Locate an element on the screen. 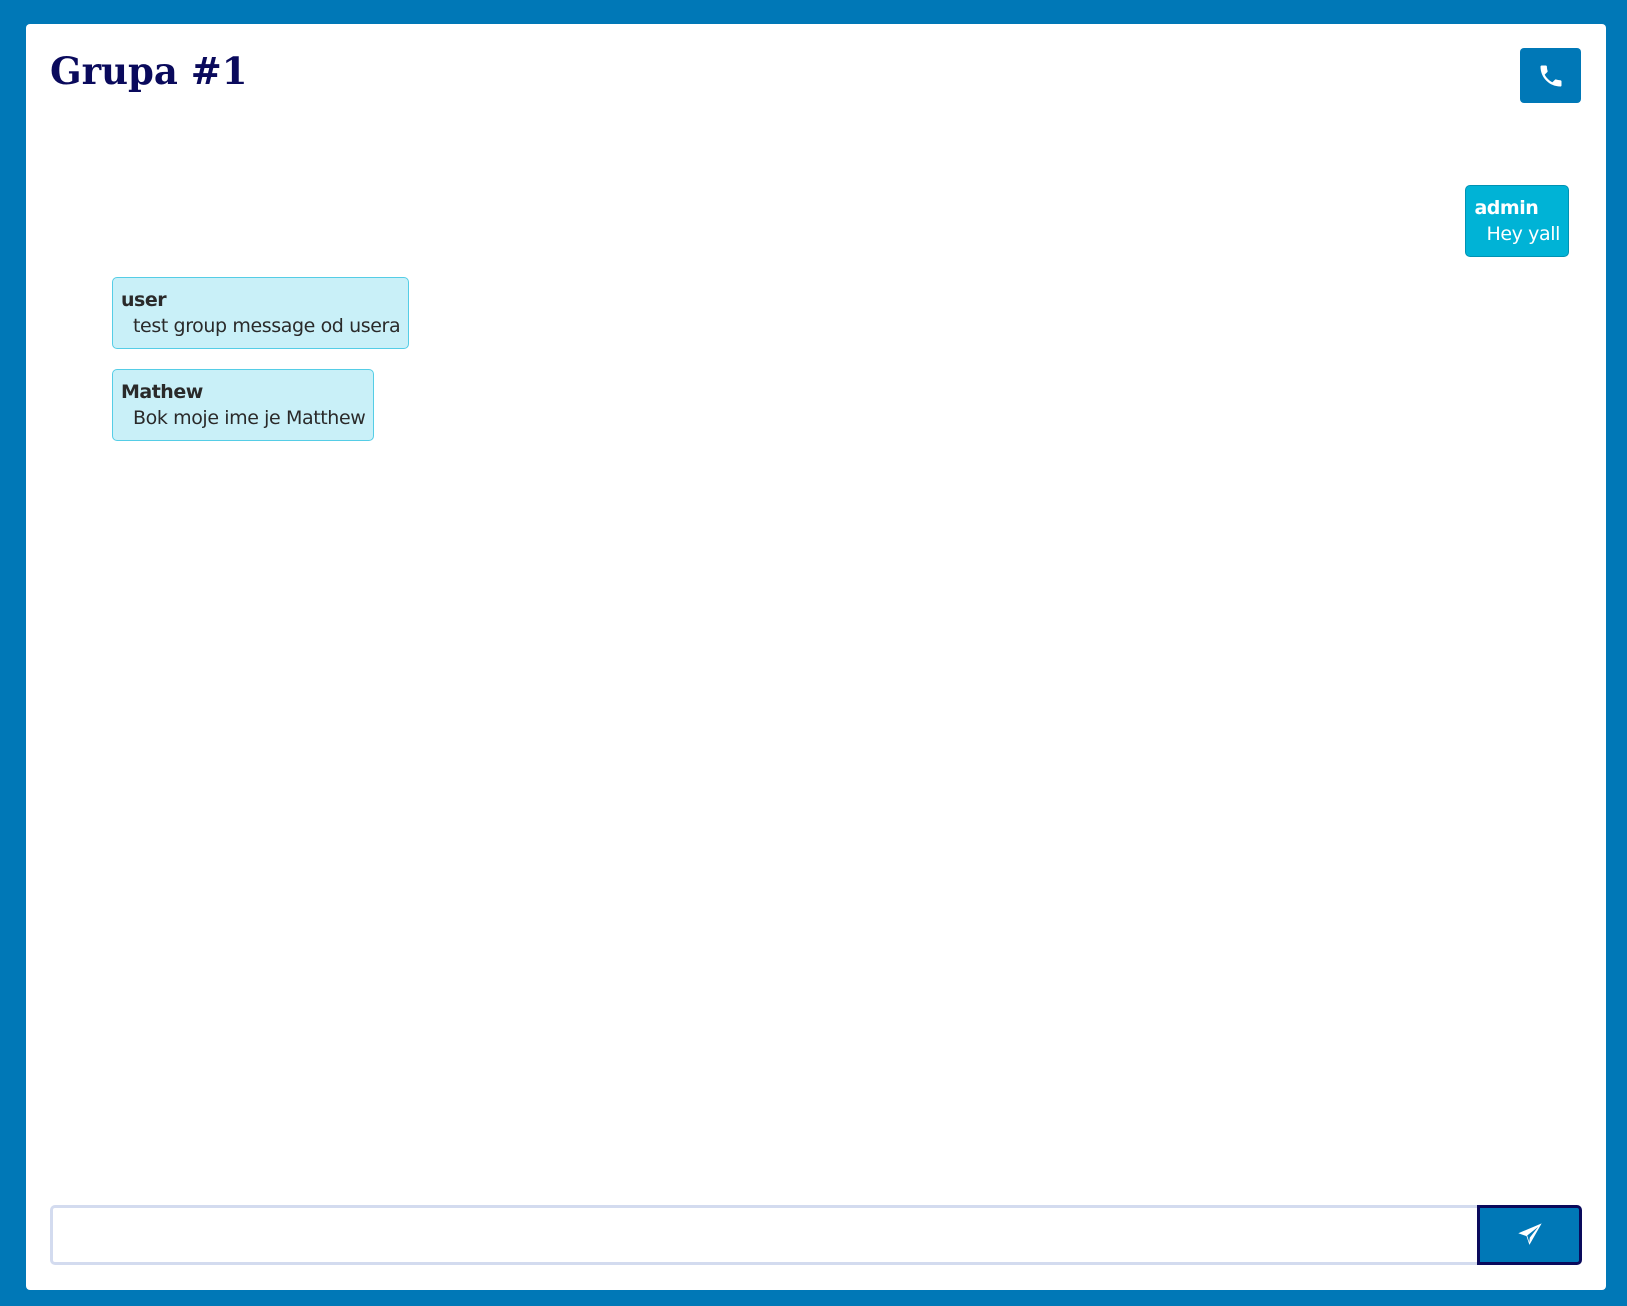  phone-icon is located at coordinates (1551, 76).